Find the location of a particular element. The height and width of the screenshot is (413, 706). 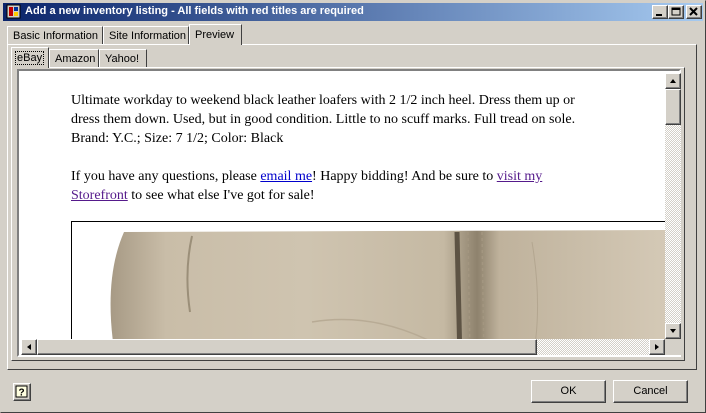

tab-basic-information: Basic Information is located at coordinates (55, 35).